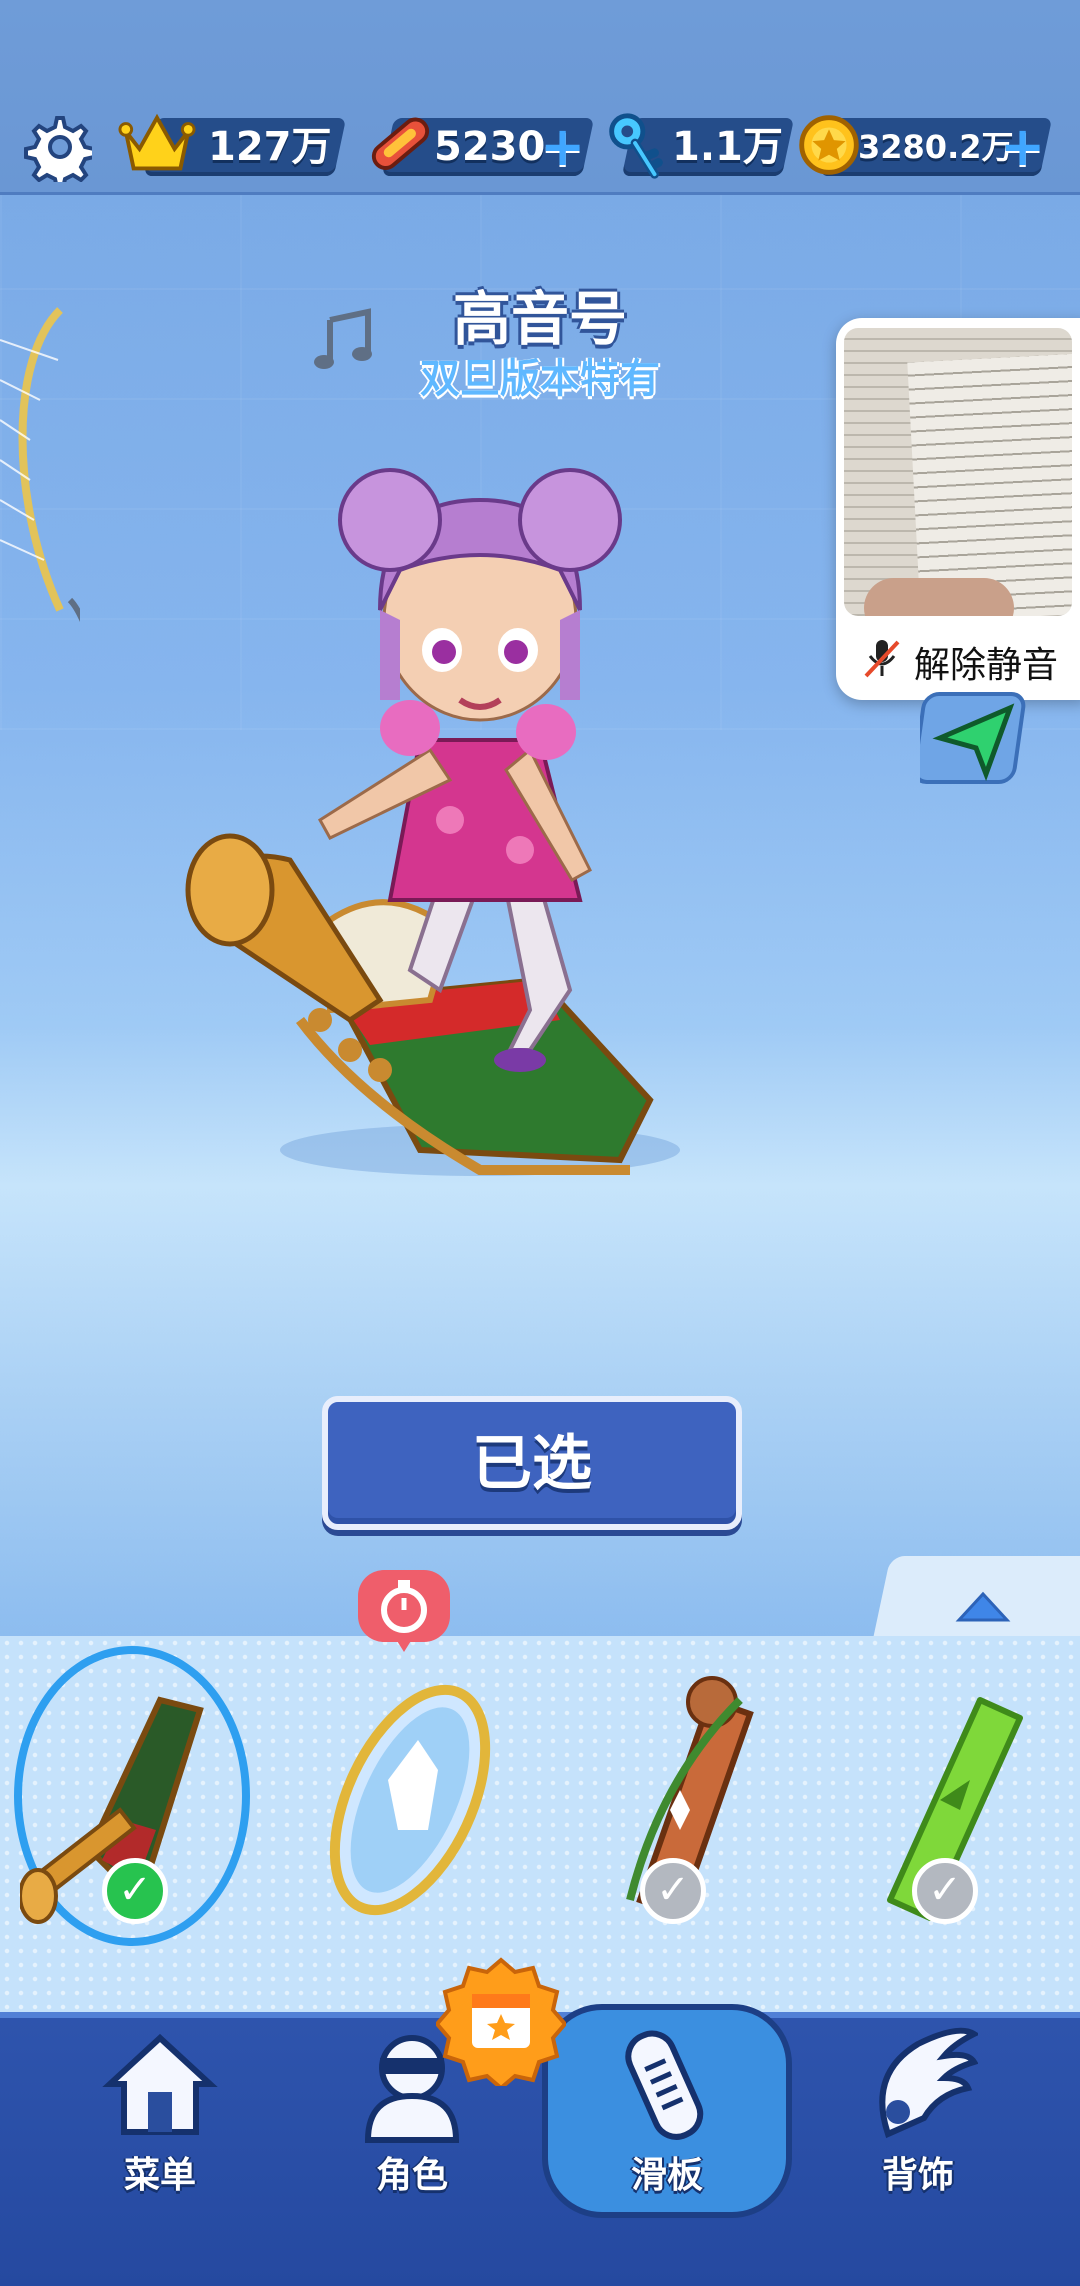 Image resolution: width=1080 pixels, height=2286 pixels. I want to click on board-slot-mirror, so click(410, 1810).